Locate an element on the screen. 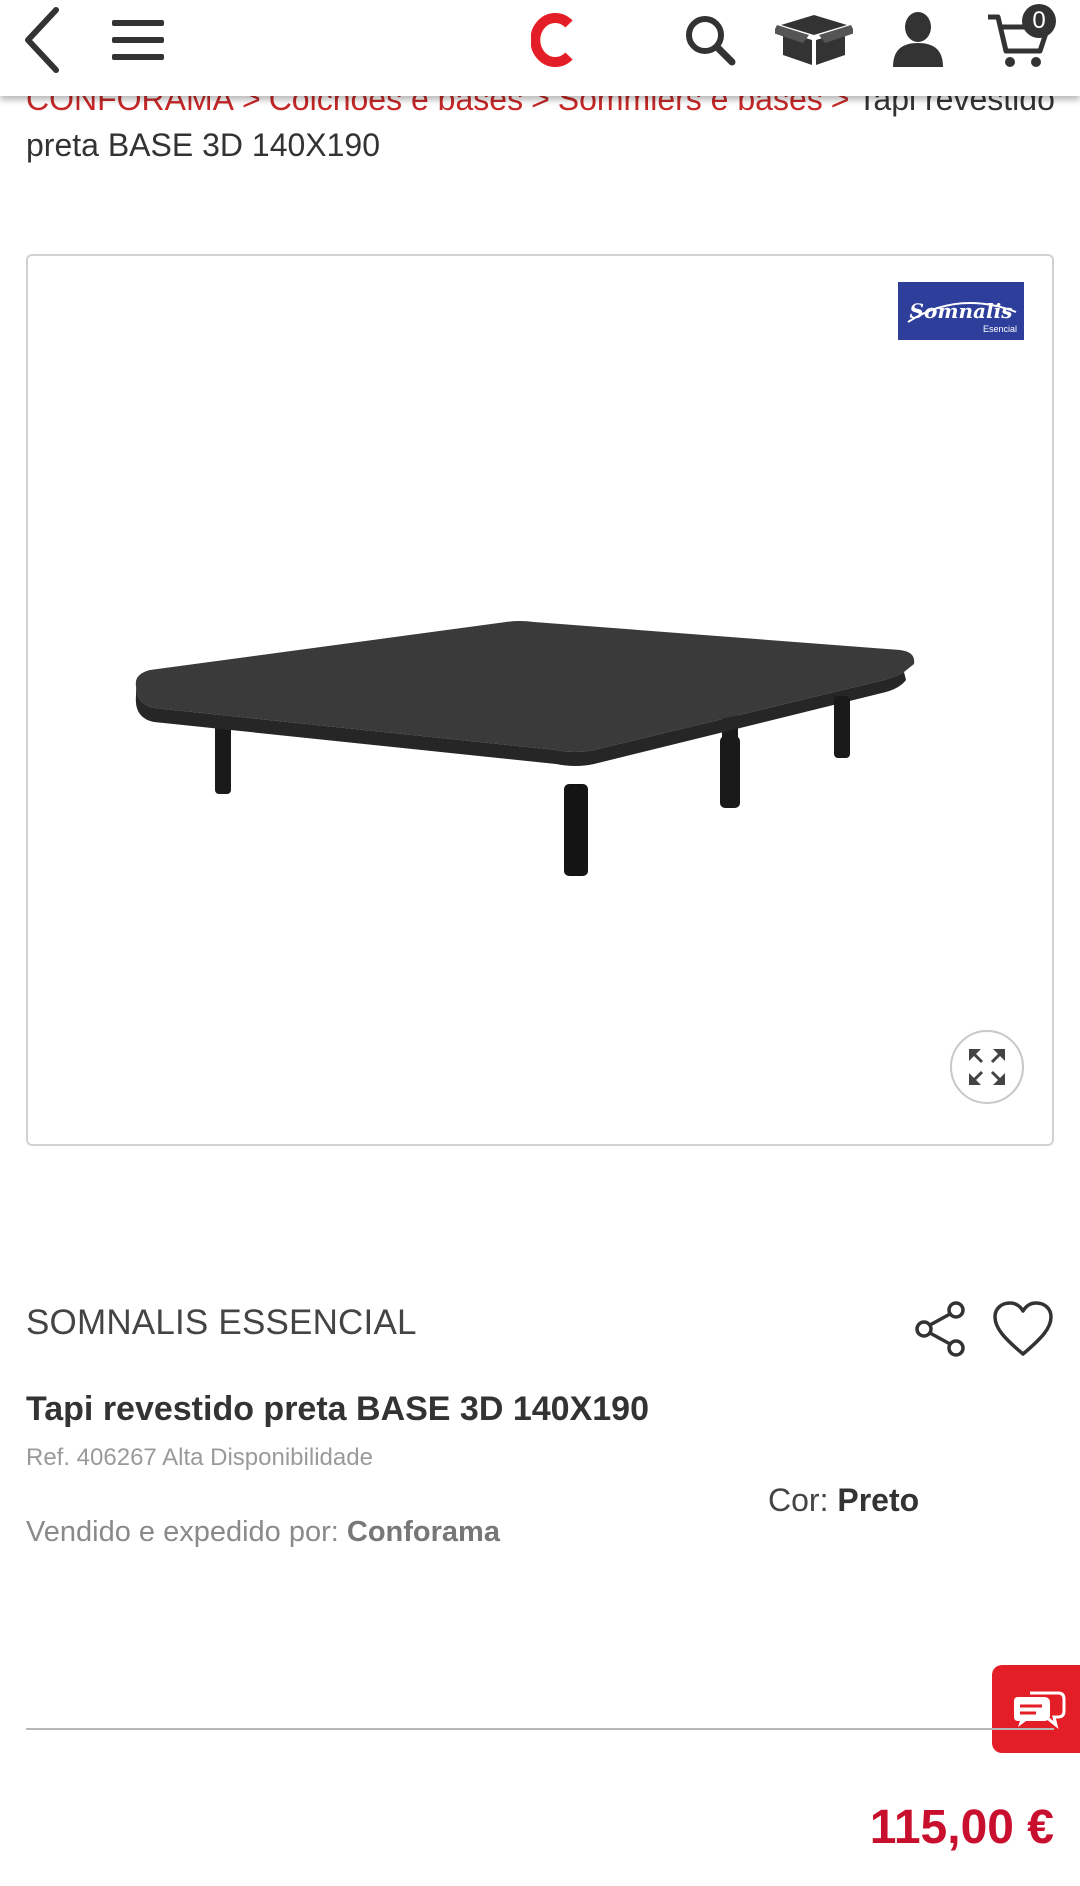 Image resolution: width=1080 pixels, height=1886 pixels. brand-logo: Somnalis Esencial is located at coordinates (961, 311).